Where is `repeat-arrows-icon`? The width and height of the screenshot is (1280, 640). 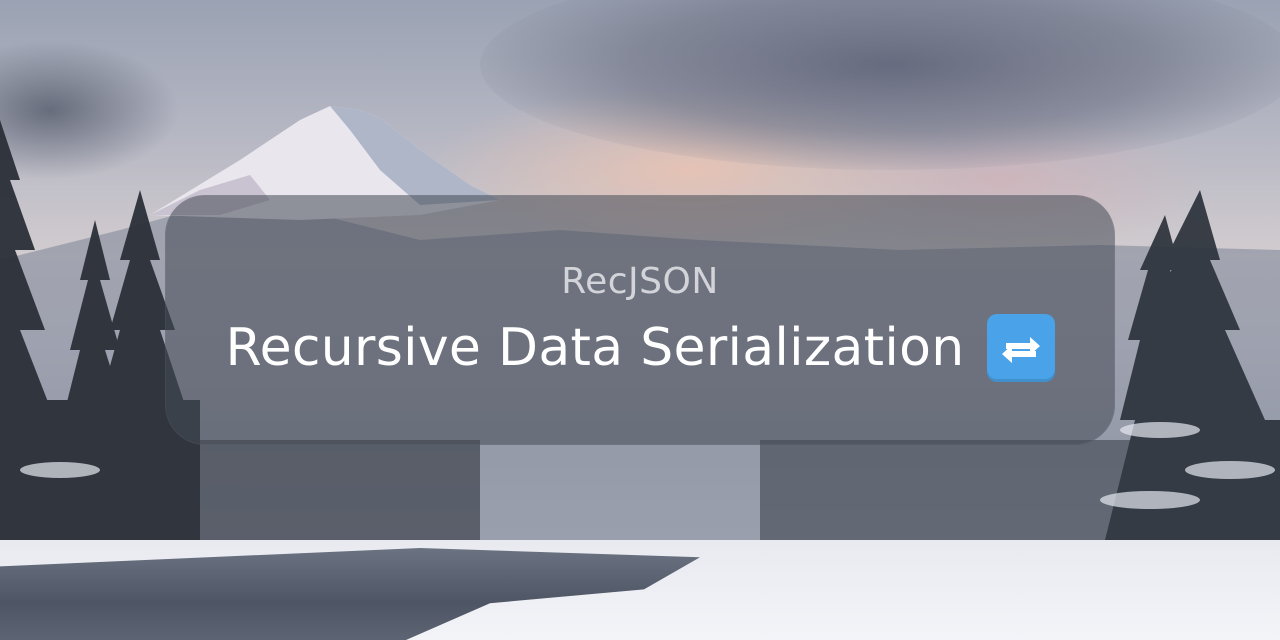 repeat-arrows-icon is located at coordinates (1020, 348).